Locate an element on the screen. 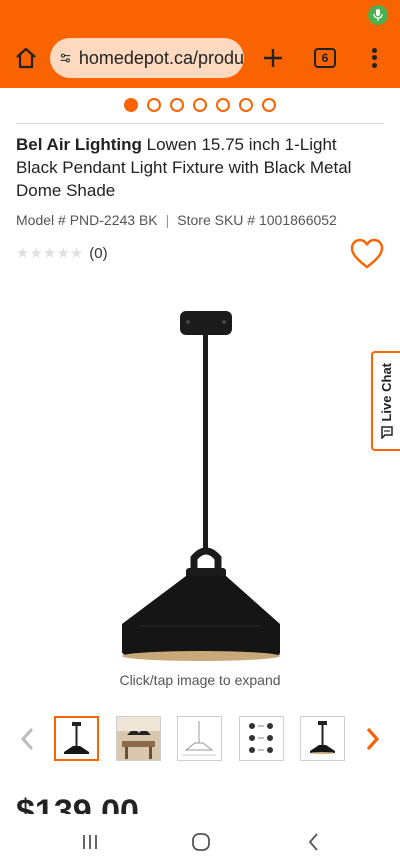 The image size is (400, 867). thumbnails-prev-button is located at coordinates (28, 739).